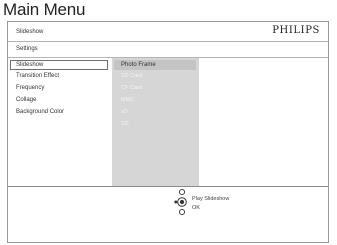  Describe the element at coordinates (127, 100) in the screenshot. I see `option-mmc: MMC` at that location.